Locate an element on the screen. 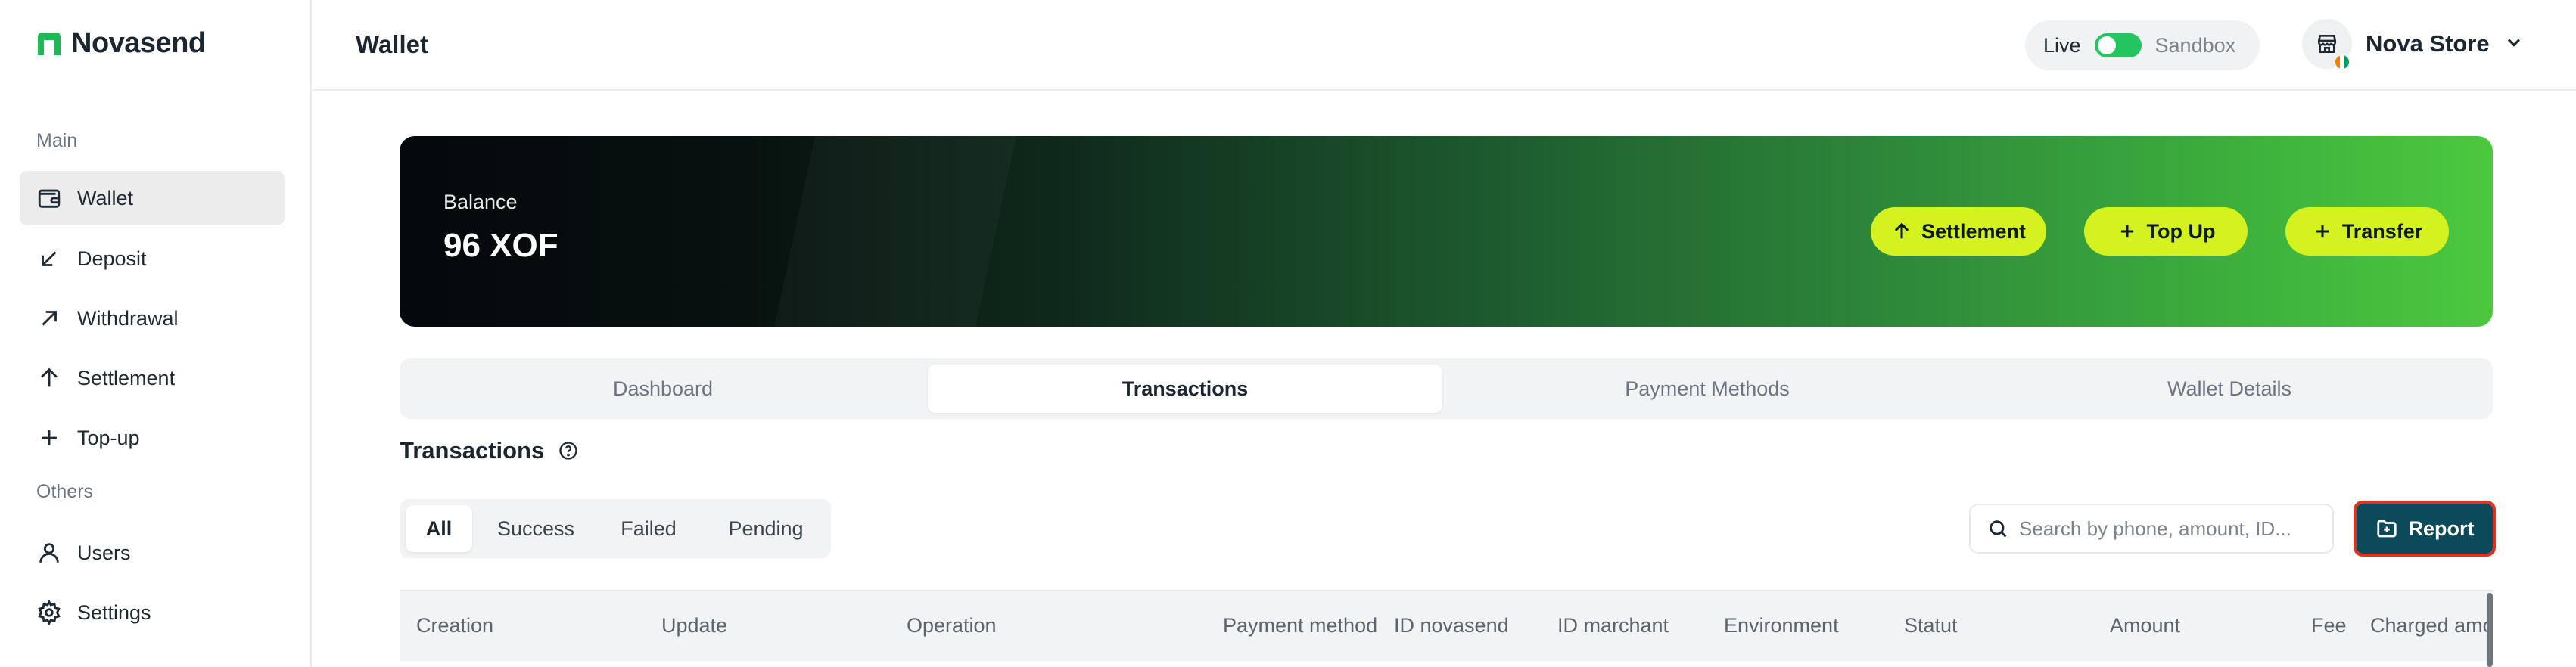  card-decoration is located at coordinates (891, 231).